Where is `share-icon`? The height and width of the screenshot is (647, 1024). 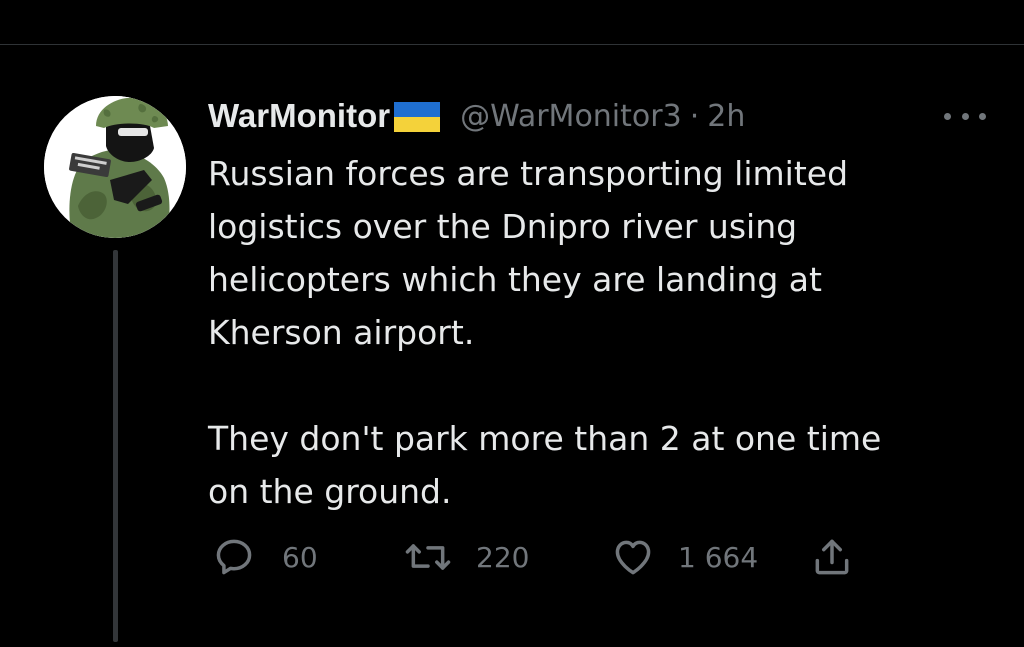
share-icon is located at coordinates (832, 557).